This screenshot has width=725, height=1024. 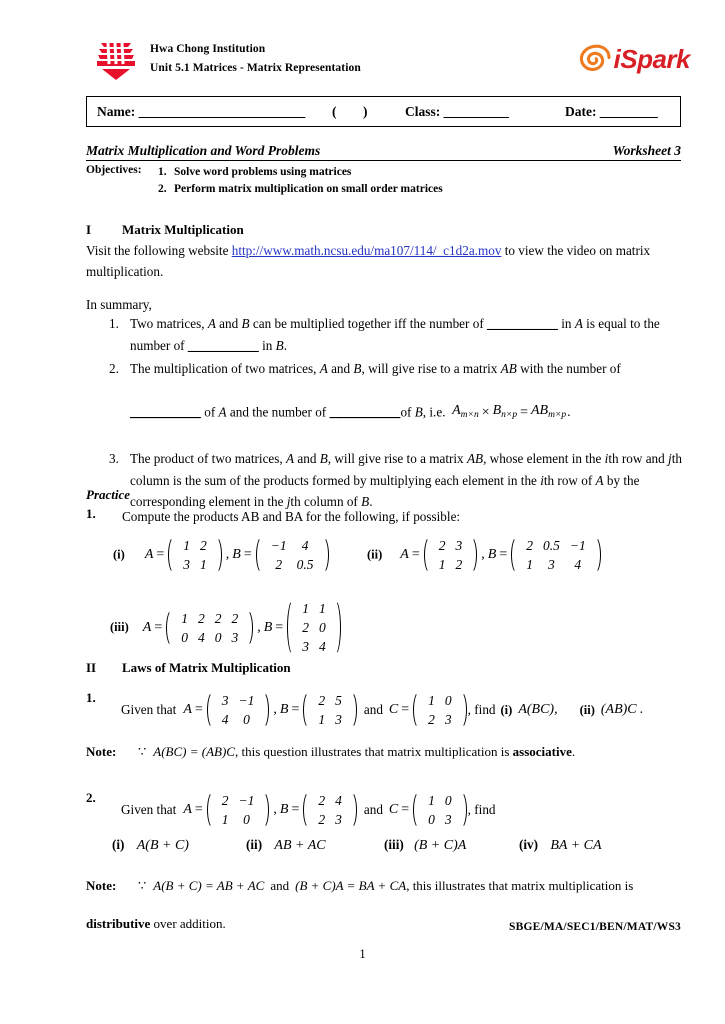 What do you see at coordinates (159, 250) in the screenshot?
I see `instruction-before-link: Visit the following website` at bounding box center [159, 250].